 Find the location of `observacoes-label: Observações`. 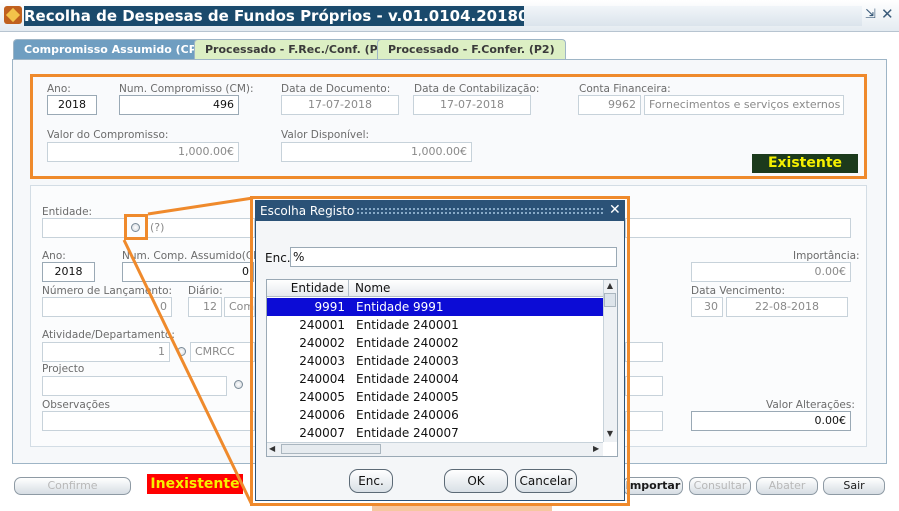

observacoes-label: Observações is located at coordinates (76, 405).